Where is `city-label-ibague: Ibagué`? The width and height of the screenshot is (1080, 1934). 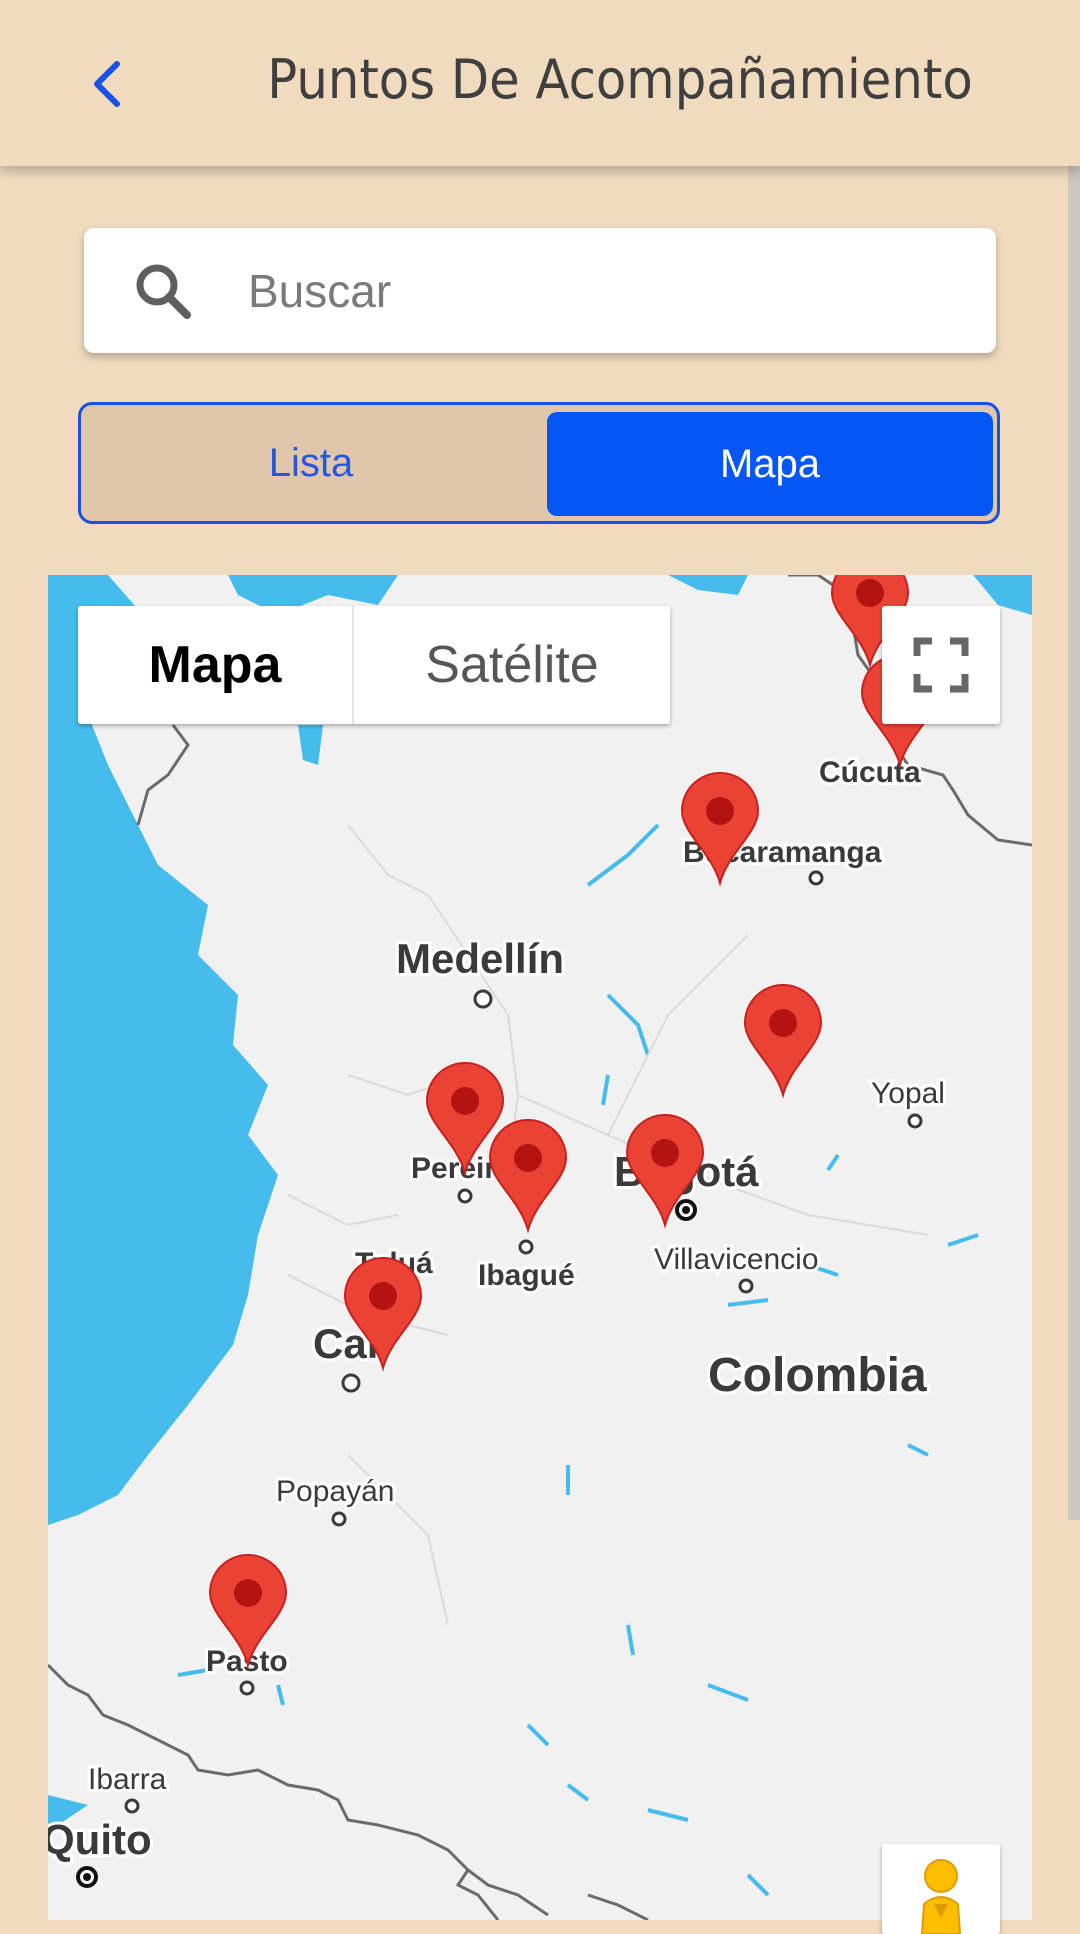 city-label-ibague: Ibagué is located at coordinates (526, 1275).